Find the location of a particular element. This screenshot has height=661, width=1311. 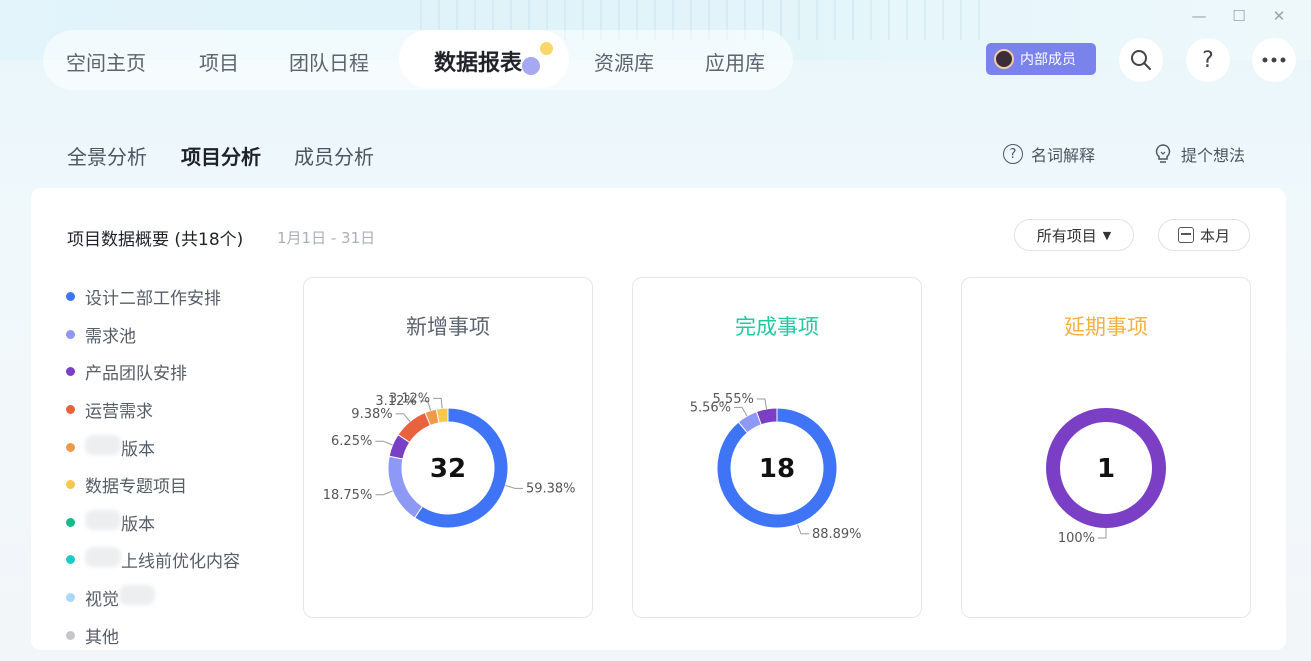

nav-tab-apps: 应用库 is located at coordinates (735, 61).